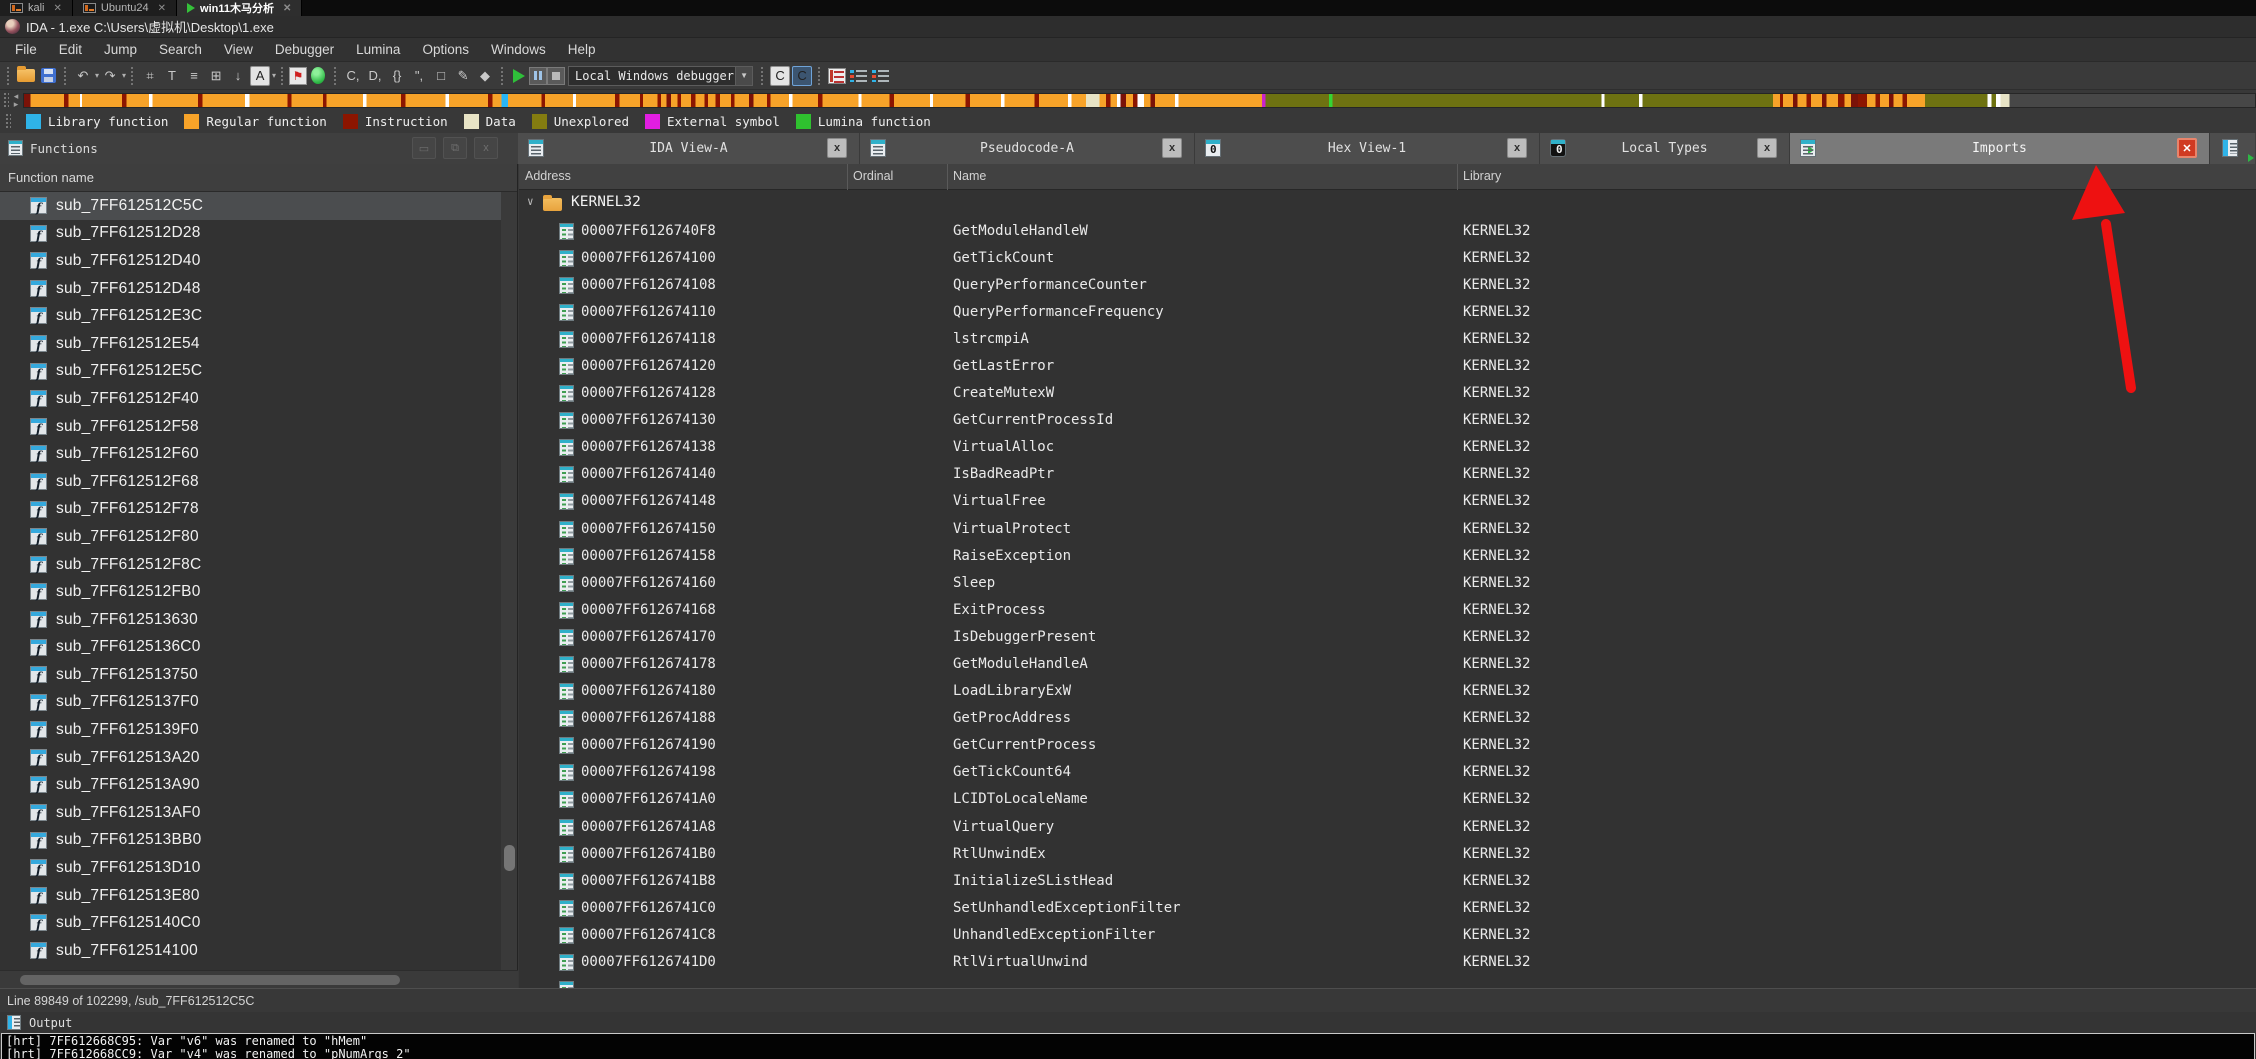 This screenshot has width=2256, height=1059. I want to click on function-list-item: sub_7FF612512D28, so click(251, 234).